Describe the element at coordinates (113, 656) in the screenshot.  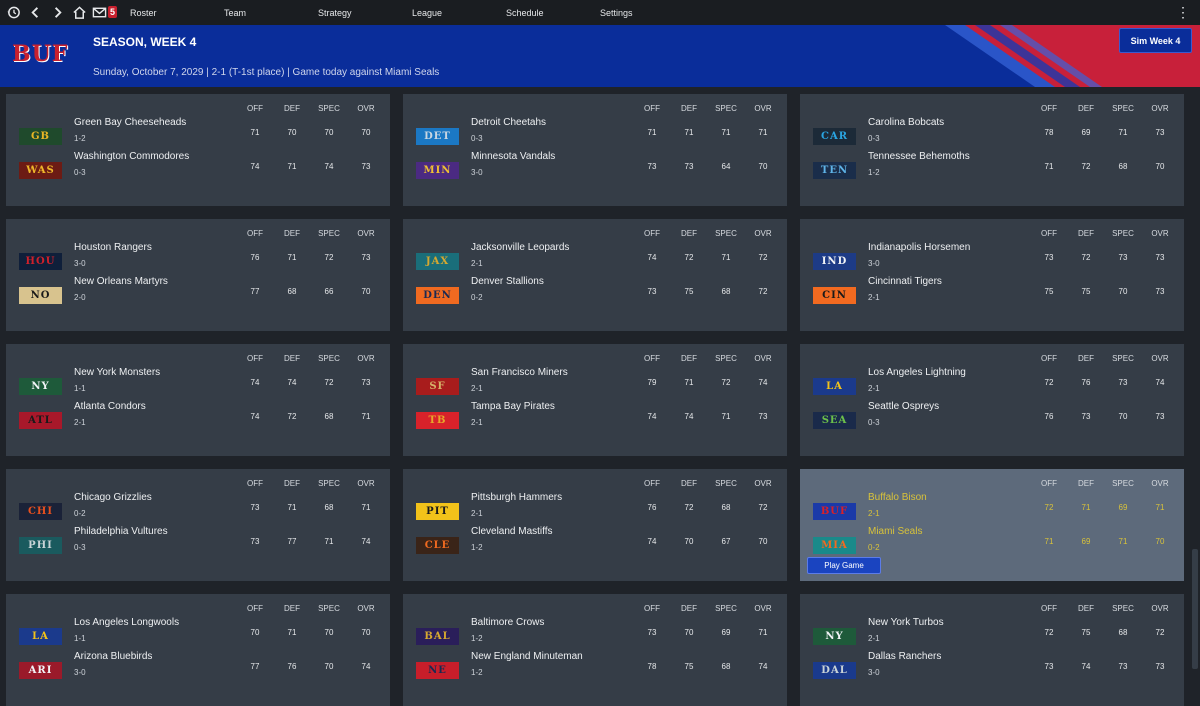
I see `team-name: Arizona Bluebirds` at that location.